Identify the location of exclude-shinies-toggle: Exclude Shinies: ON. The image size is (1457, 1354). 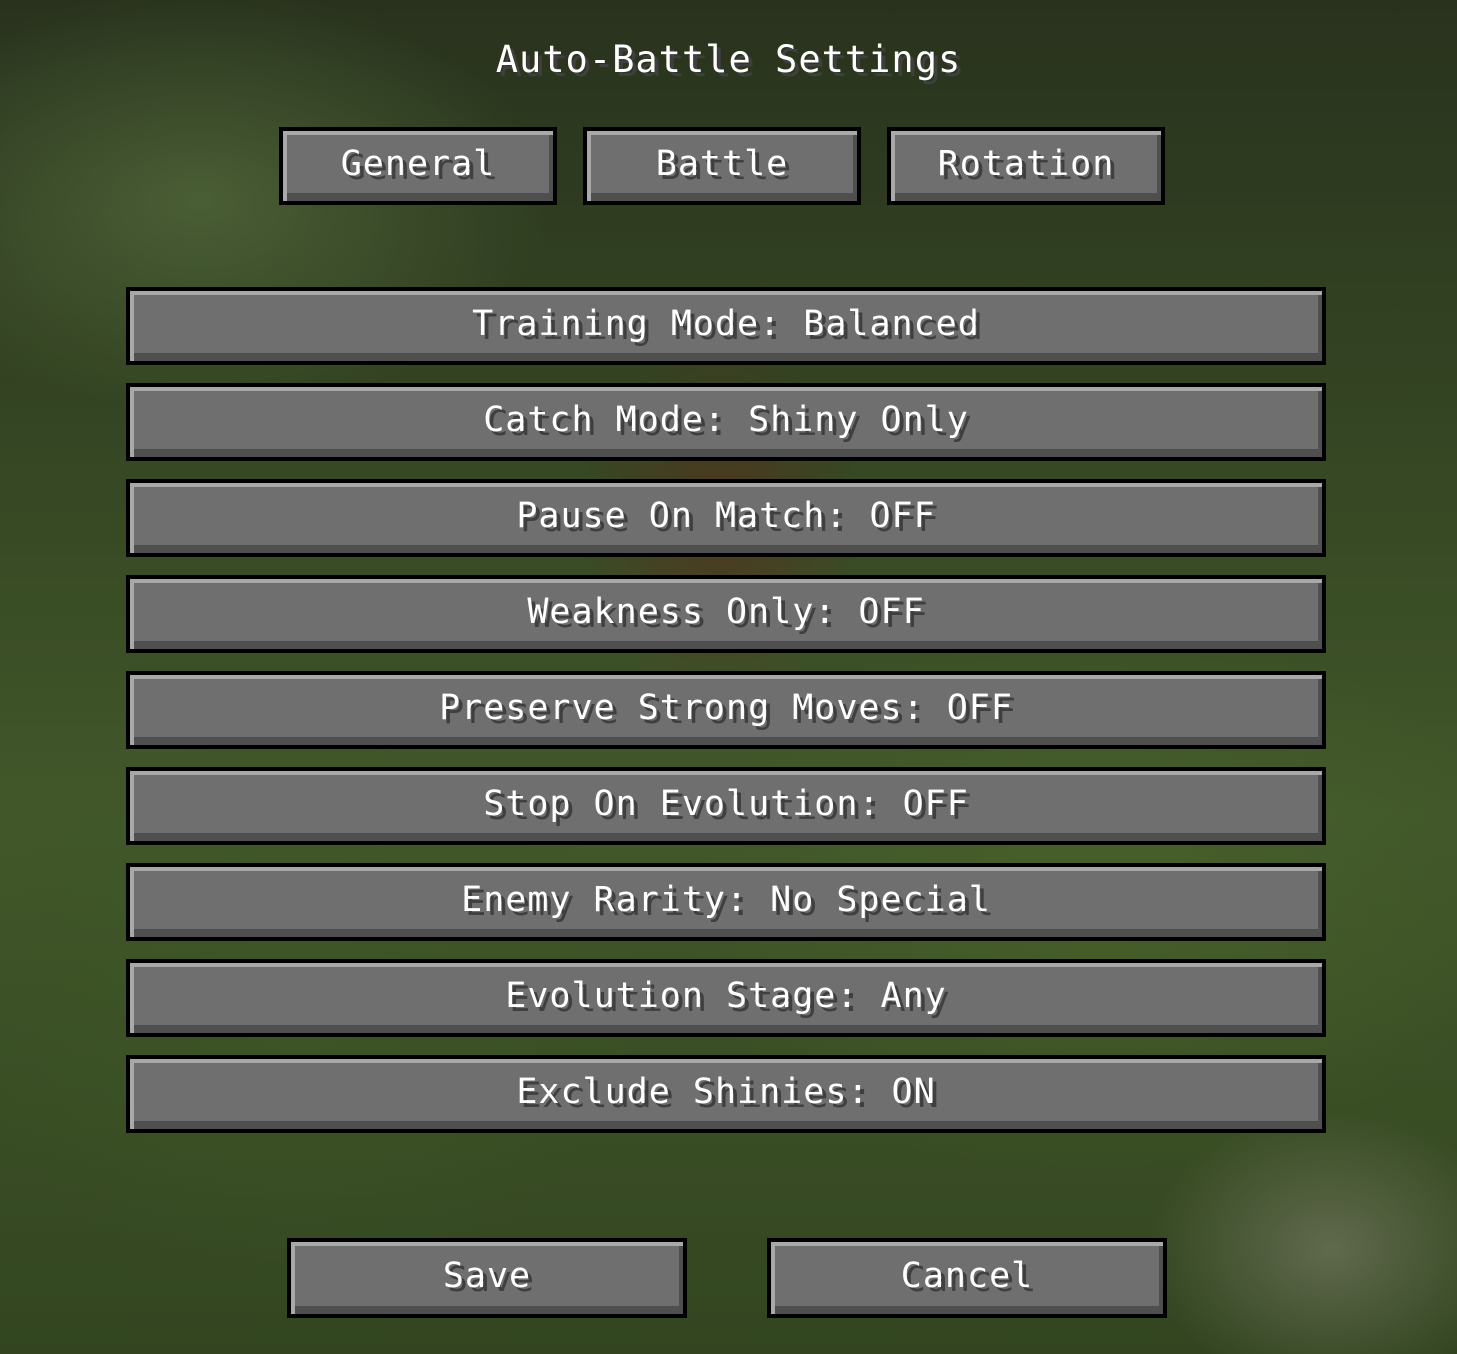
(726, 1094).